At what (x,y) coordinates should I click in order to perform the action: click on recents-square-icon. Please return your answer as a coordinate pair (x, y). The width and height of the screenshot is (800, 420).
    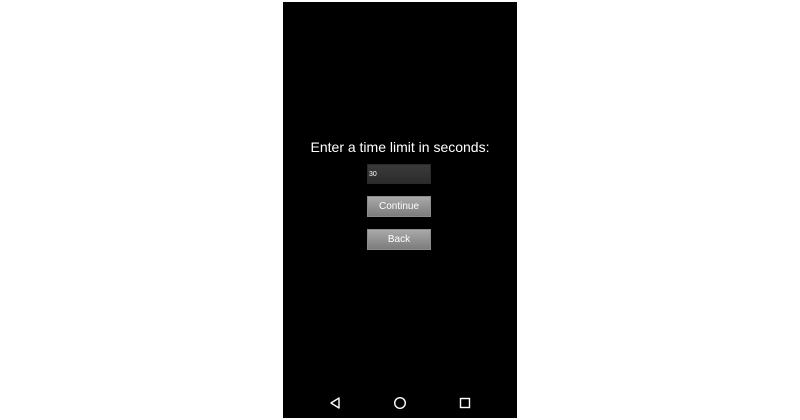
    Looking at the image, I should click on (465, 403).